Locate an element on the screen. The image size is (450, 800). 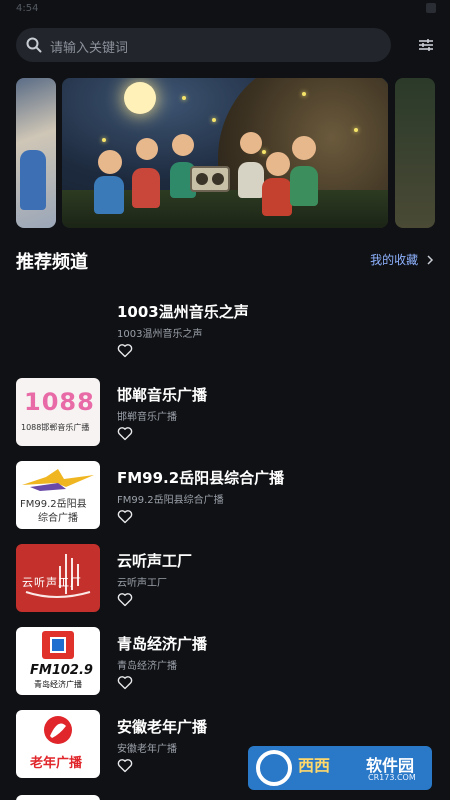
channel-item: 1088 1088邯郸音乐广播 邯郸音乐广播 邯郸音乐广播 is located at coordinates (225, 412).